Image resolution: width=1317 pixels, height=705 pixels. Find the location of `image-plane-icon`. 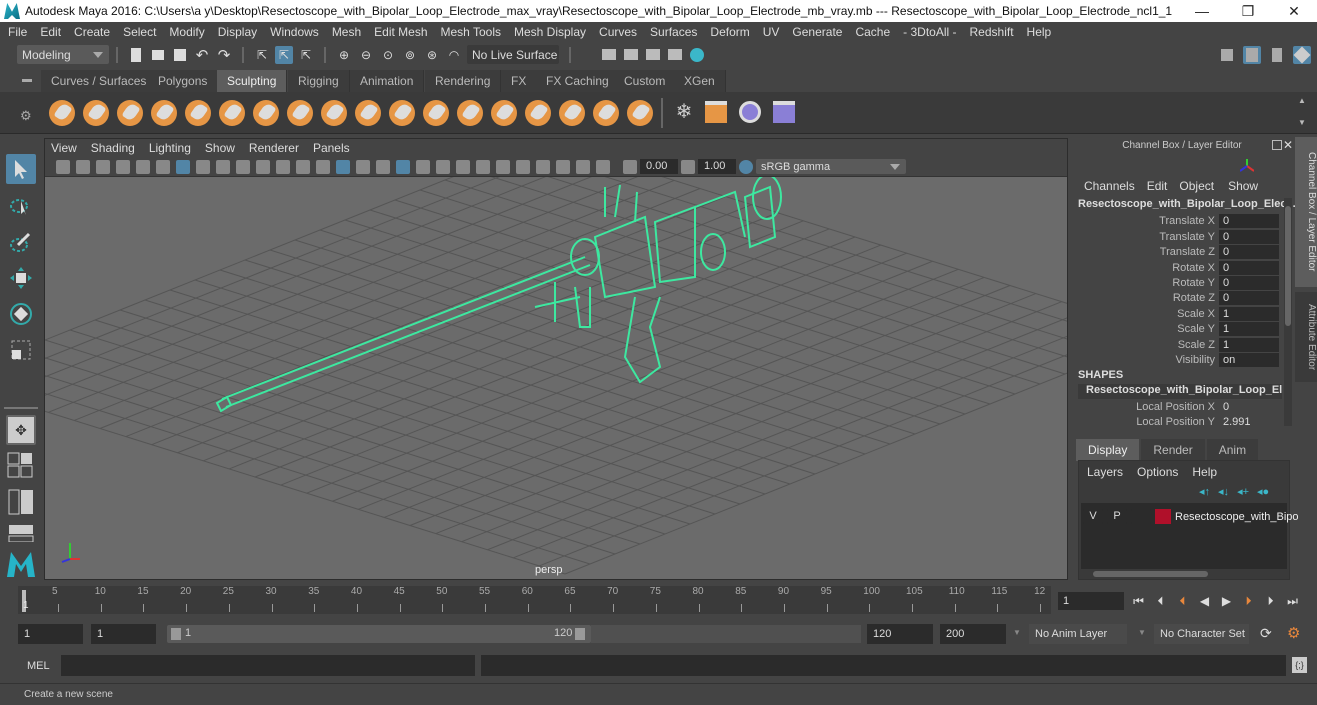

image-plane-icon is located at coordinates (123, 166).